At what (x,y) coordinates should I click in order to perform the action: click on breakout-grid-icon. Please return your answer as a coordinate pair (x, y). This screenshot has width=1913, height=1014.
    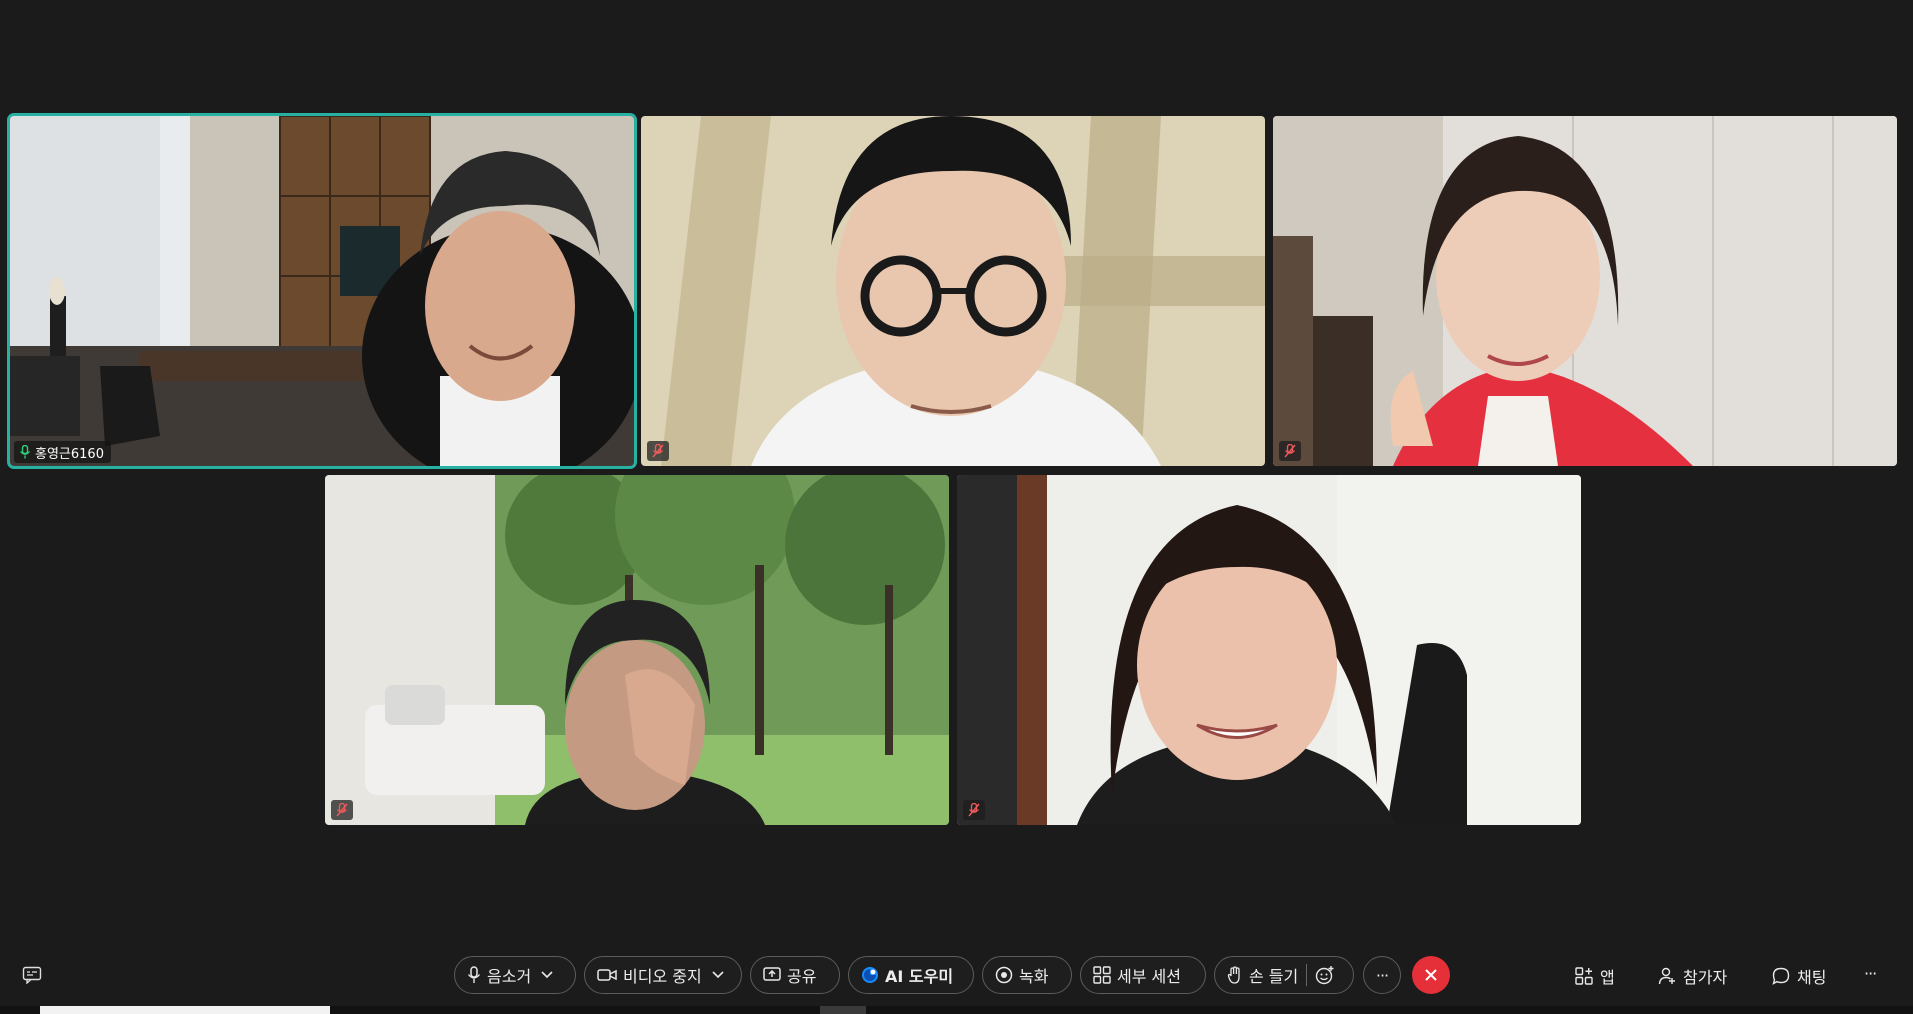
    Looking at the image, I should click on (1102, 975).